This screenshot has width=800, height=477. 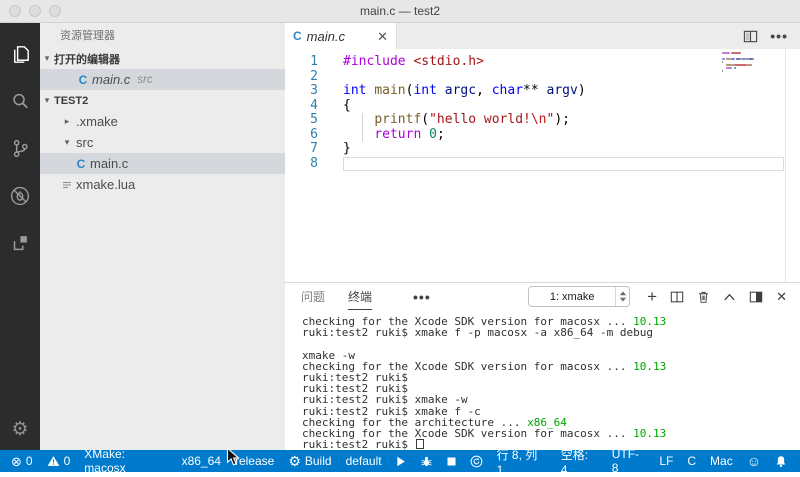 I want to click on tab-main-c: C main.c ✕, so click(x=341, y=36).